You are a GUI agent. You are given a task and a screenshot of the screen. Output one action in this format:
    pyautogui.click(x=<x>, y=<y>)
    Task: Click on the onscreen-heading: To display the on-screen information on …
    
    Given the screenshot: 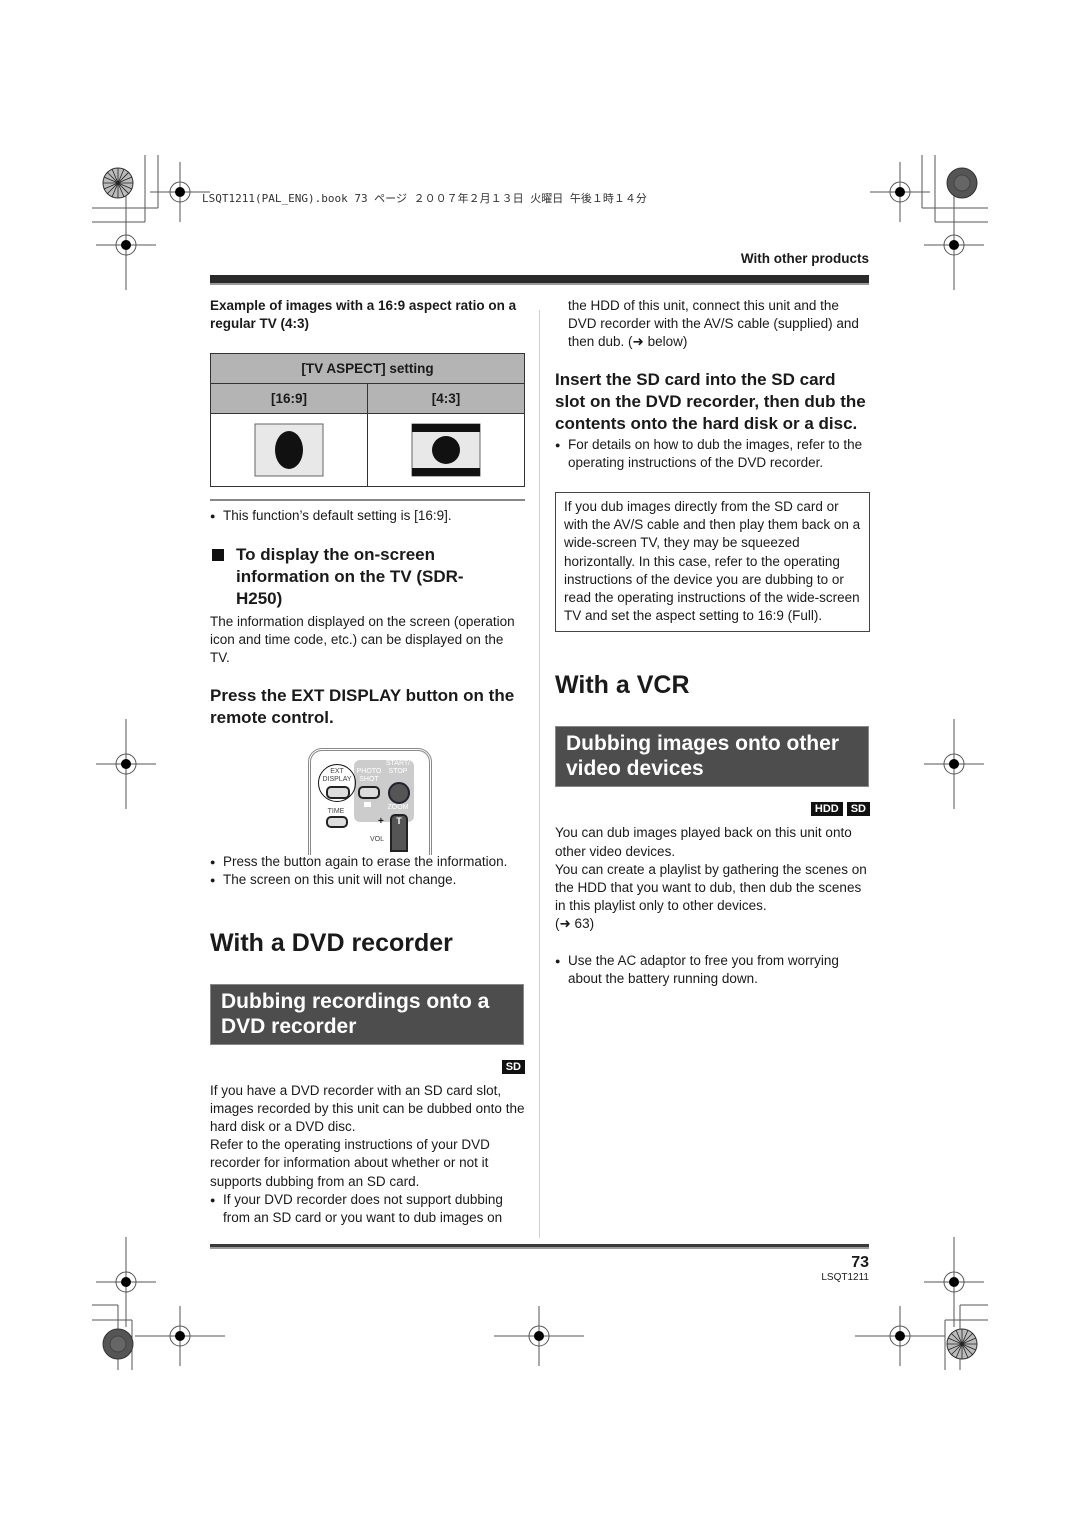 What is the action you would take?
    pyautogui.click(x=350, y=576)
    